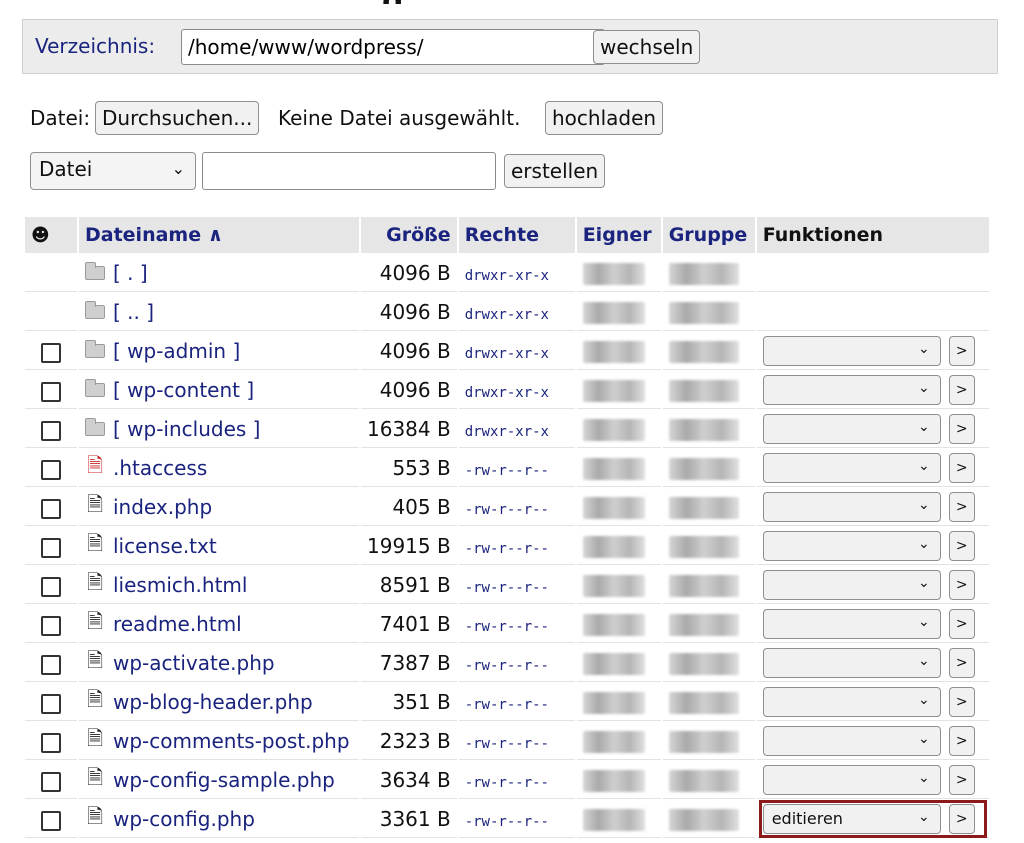 The width and height of the screenshot is (1024, 843). Describe the element at coordinates (160, 468) in the screenshot. I see `file-name-link: .htaccess` at that location.